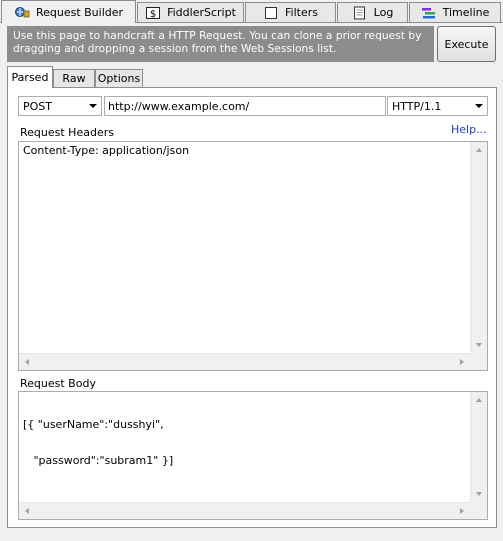 This screenshot has height=541, width=503. What do you see at coordinates (93, 424) in the screenshot?
I see `request-body-line1: [{ "userName":"dusshyi",` at bounding box center [93, 424].